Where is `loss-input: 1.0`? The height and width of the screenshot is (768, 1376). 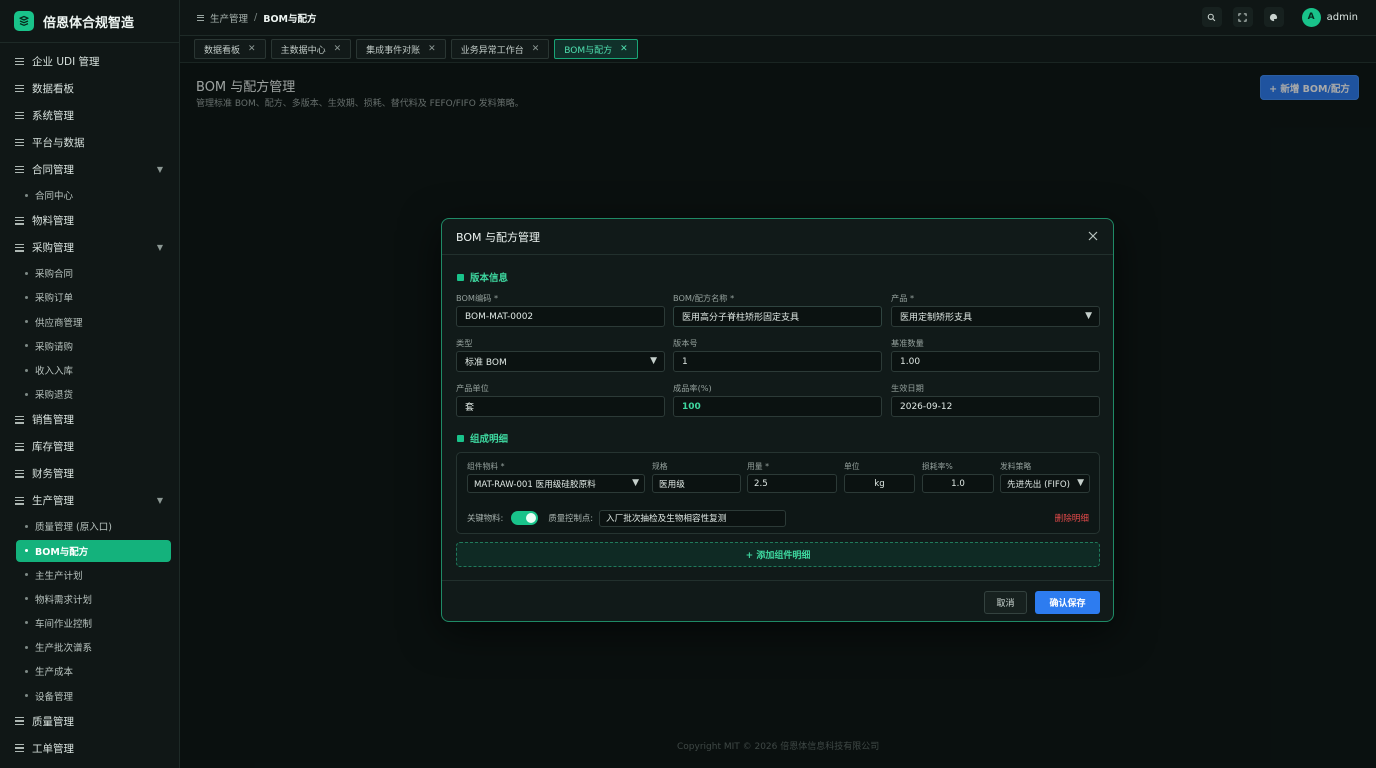
loss-input: 1.0 is located at coordinates (958, 483).